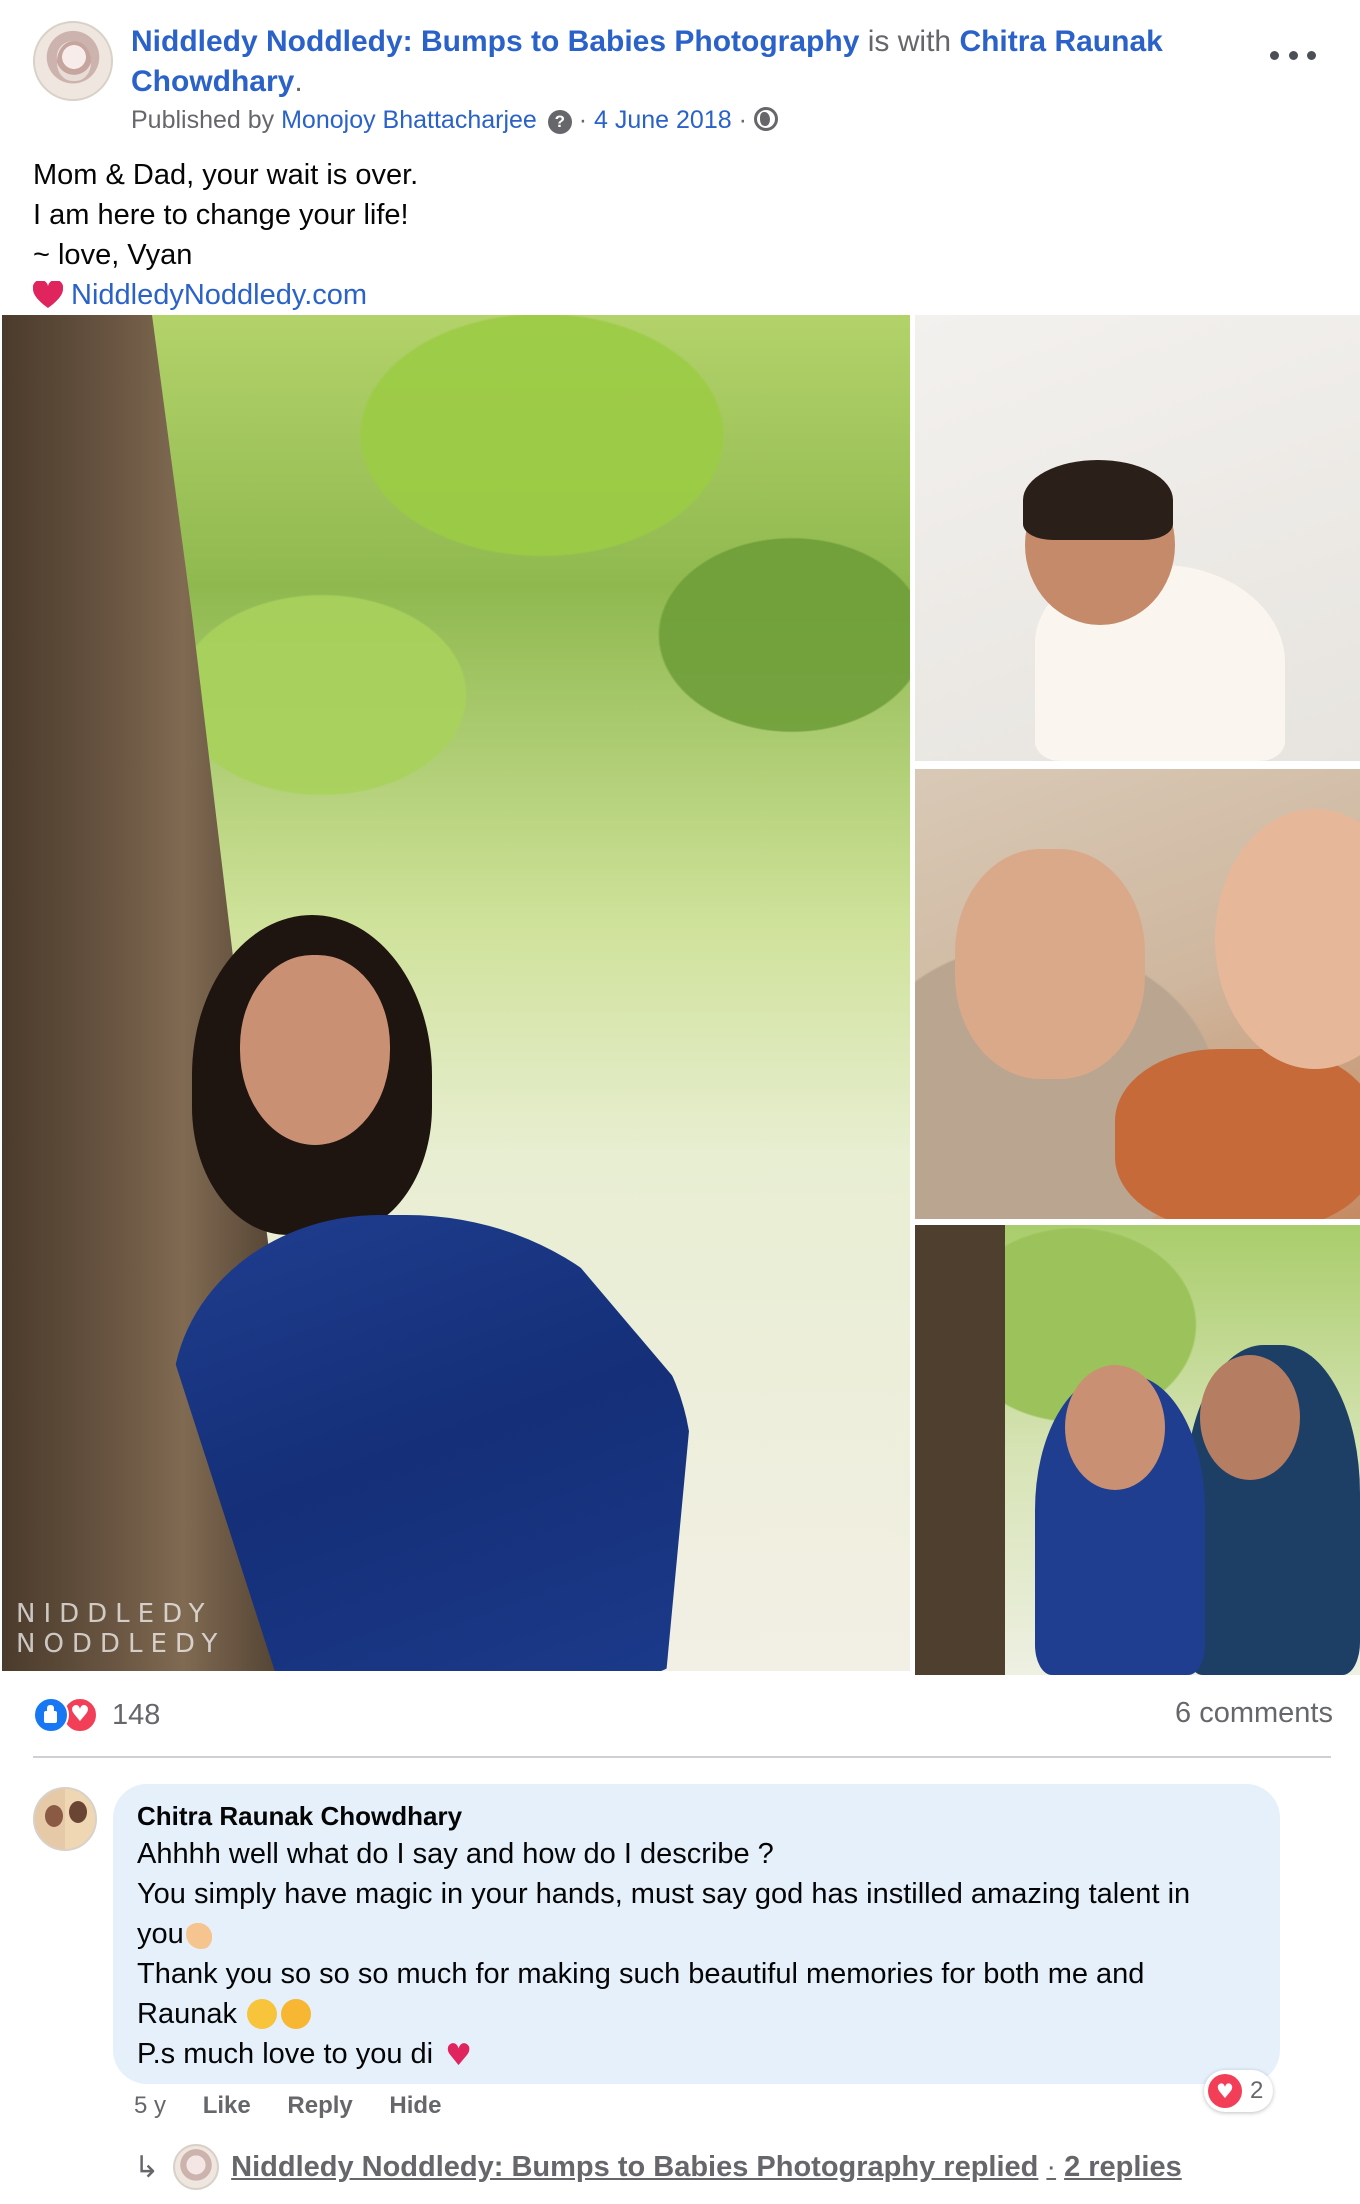  I want to click on baby-hair, so click(1098, 500).